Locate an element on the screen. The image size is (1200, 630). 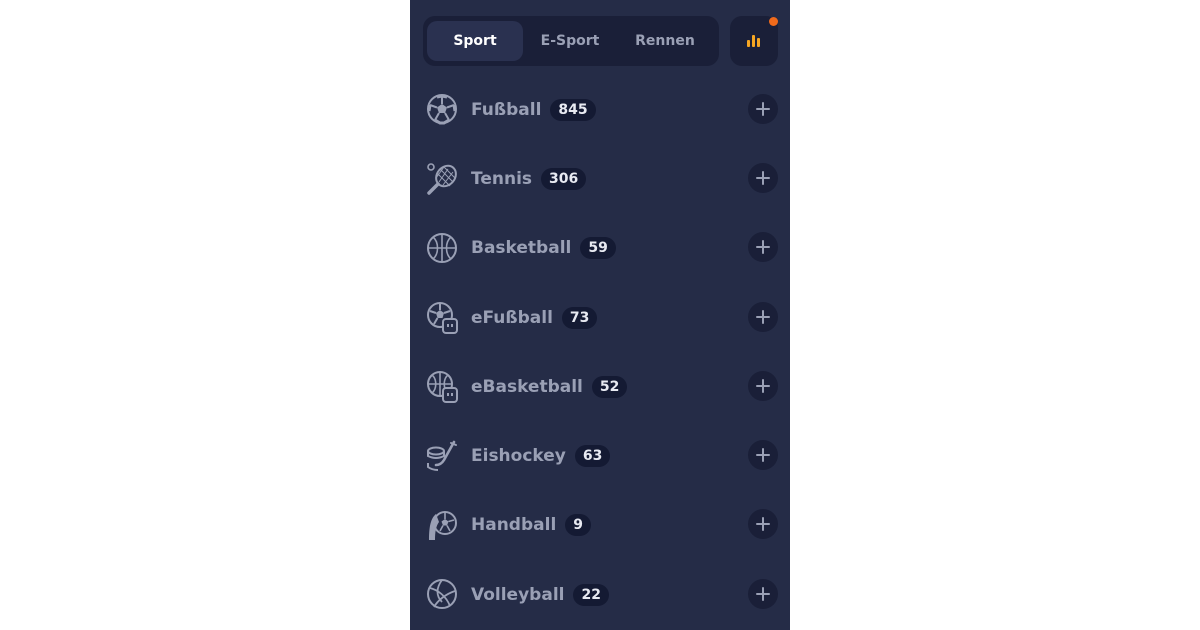
esoccer-icon is located at coordinates (442, 318).